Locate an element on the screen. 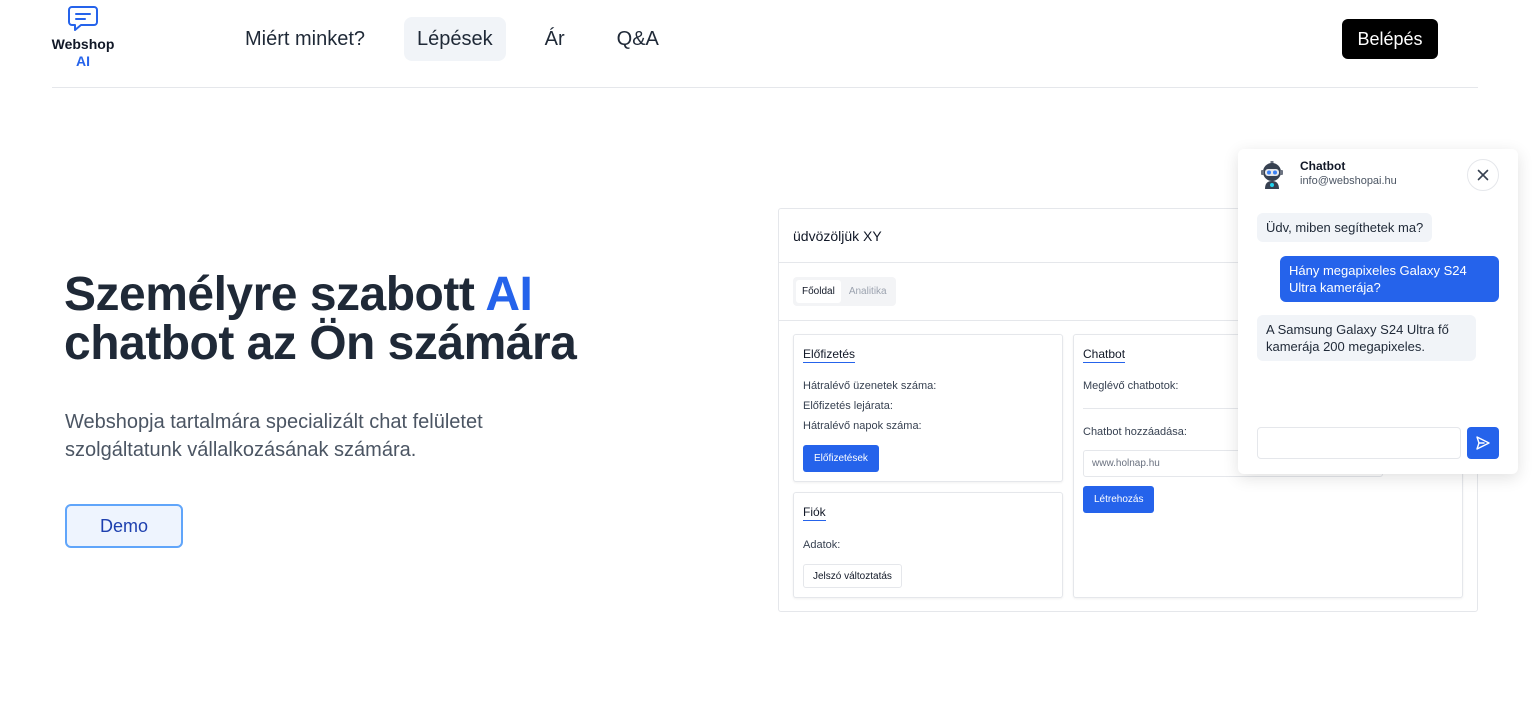  tab-home: Főoldal is located at coordinates (818, 291).